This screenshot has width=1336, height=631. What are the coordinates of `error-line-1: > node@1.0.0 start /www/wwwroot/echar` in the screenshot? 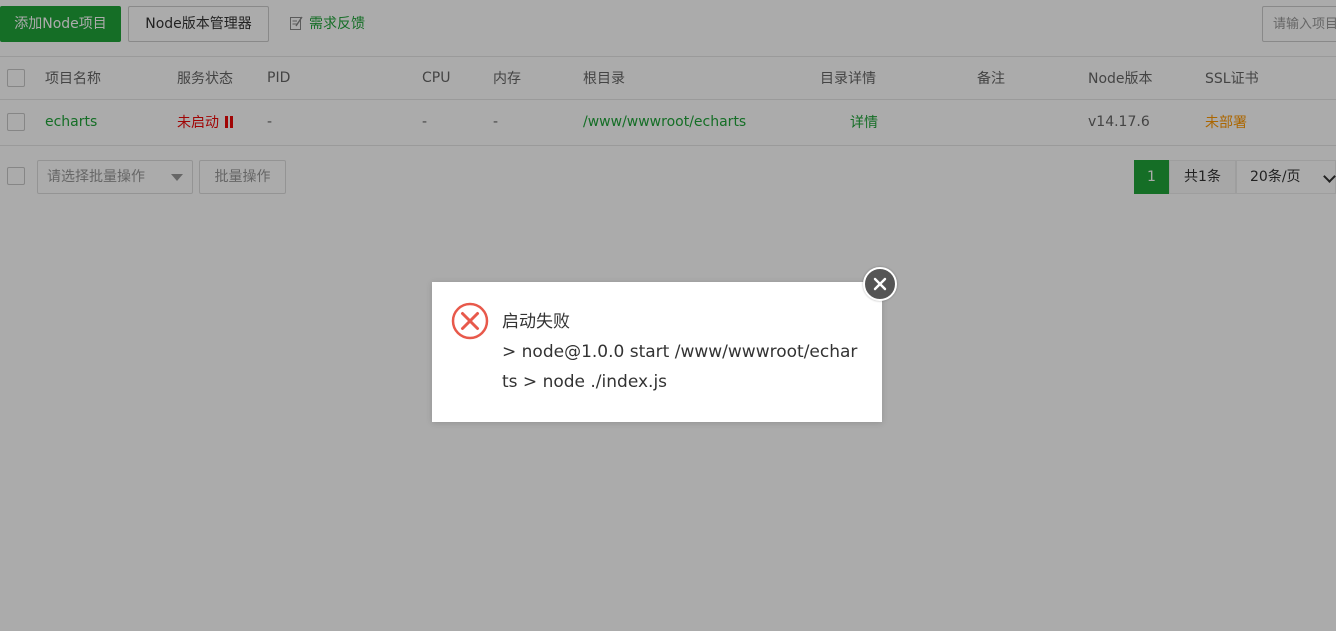 It's located at (680, 352).